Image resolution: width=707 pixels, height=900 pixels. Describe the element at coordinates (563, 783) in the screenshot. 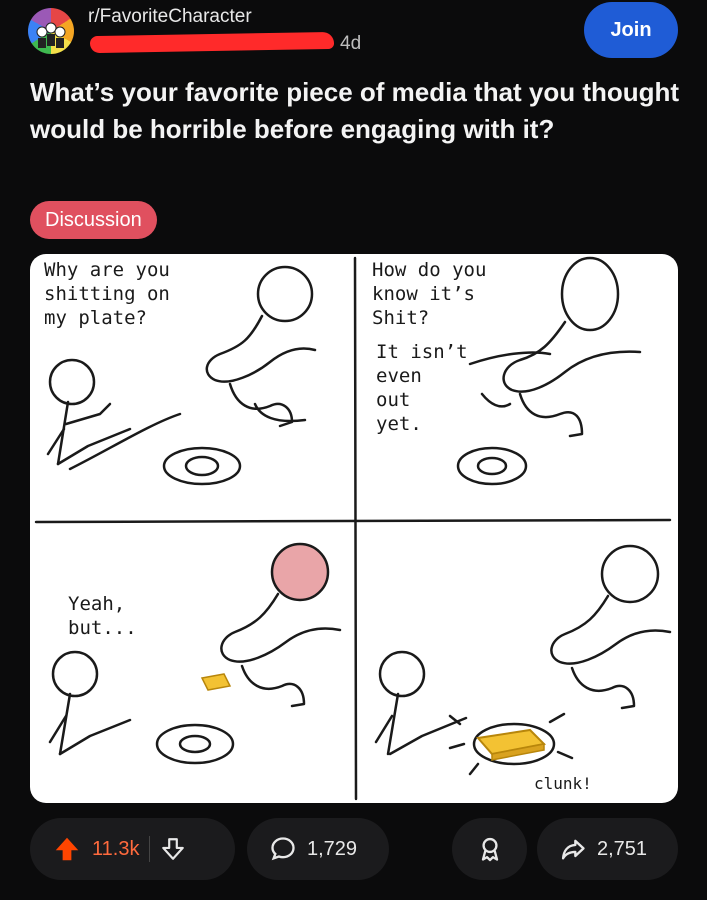

I see `panel4-sound-effect: clunk!` at that location.